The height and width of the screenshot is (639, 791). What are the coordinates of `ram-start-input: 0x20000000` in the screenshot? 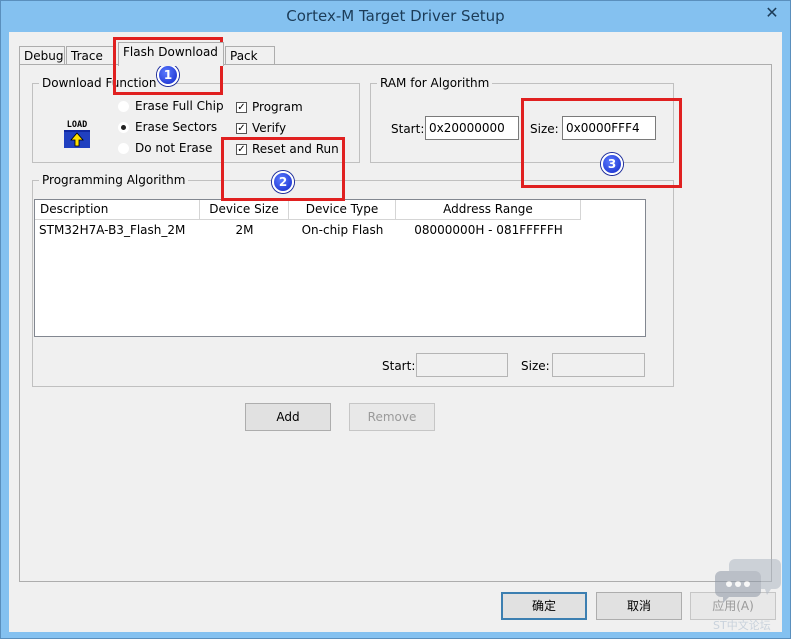 It's located at (472, 128).